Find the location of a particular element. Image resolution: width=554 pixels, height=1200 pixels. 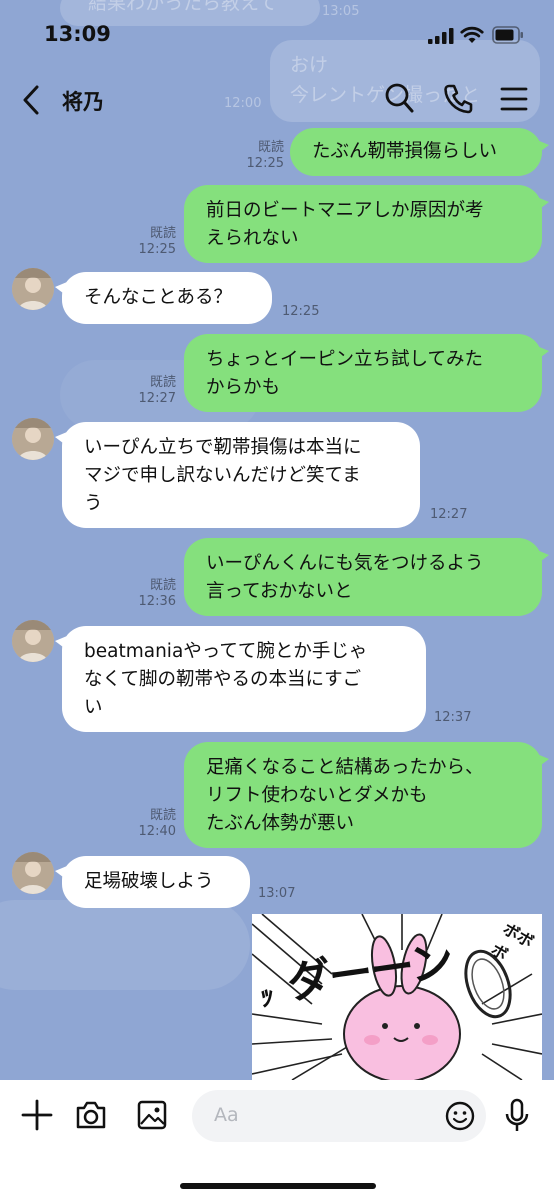

message-text-line: beatmaniaやってて腕とか手じゃ is located at coordinates (226, 651).